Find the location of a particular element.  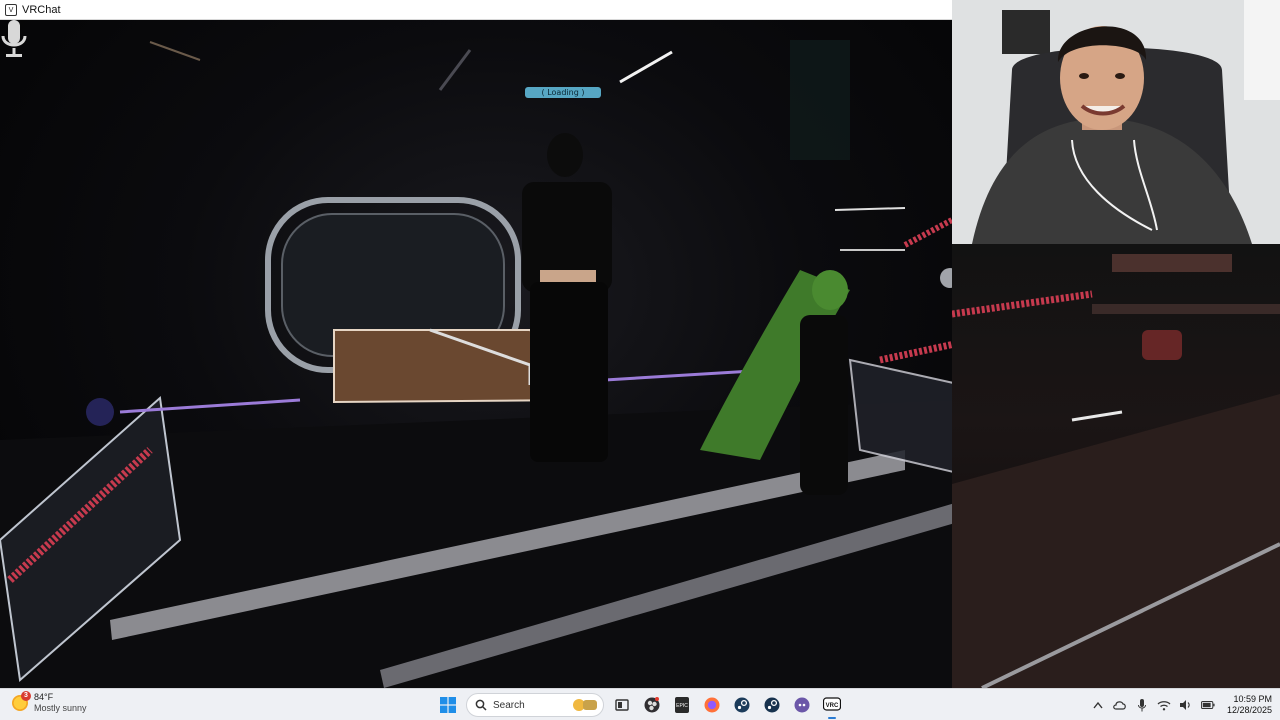

sun-weather-icon: 3 is located at coordinates (21, 701).